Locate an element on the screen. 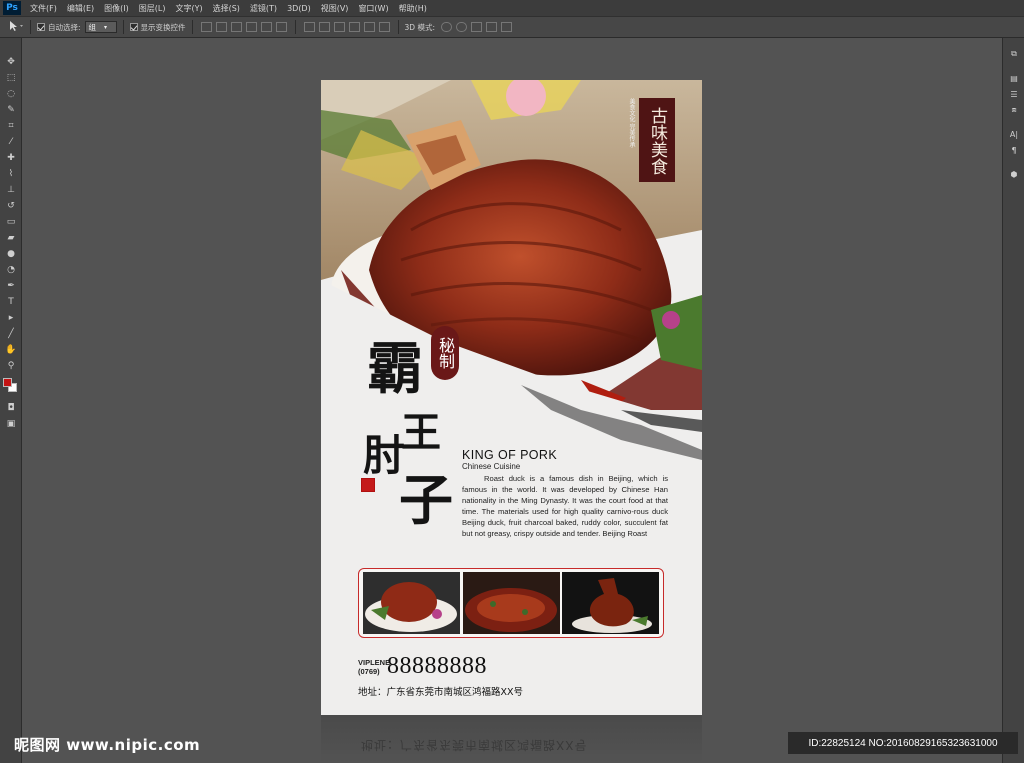 The height and width of the screenshot is (763, 1024). auto-select-dropdown: 组 ▾ is located at coordinates (100, 27).